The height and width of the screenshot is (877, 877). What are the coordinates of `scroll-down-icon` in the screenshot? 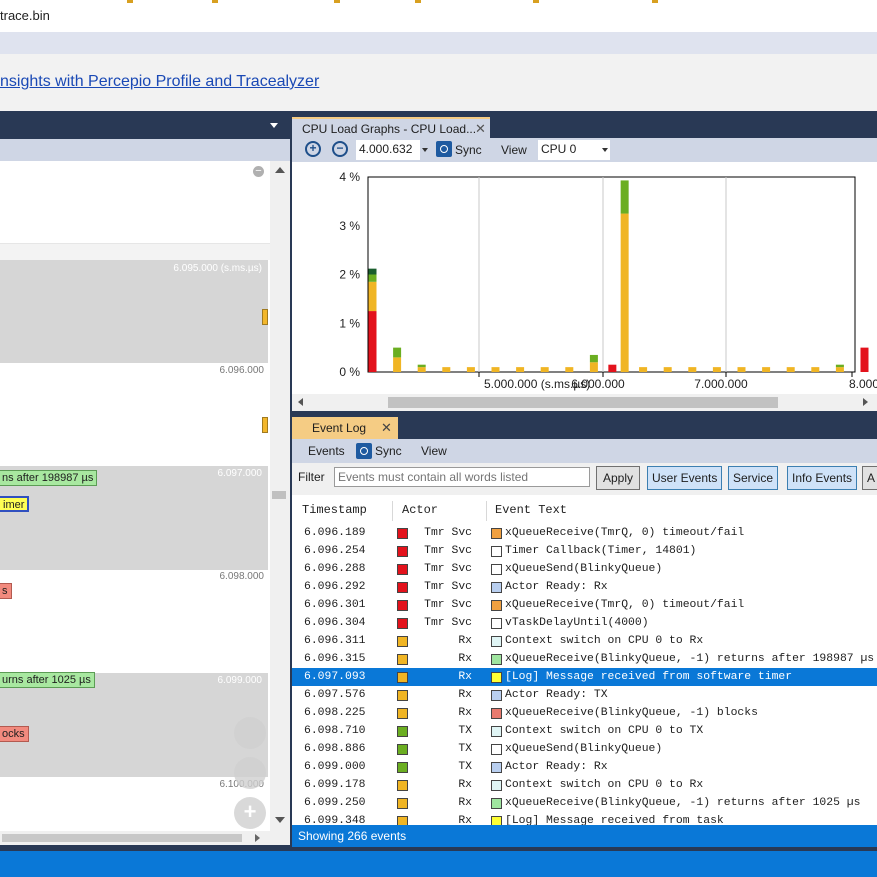 It's located at (280, 820).